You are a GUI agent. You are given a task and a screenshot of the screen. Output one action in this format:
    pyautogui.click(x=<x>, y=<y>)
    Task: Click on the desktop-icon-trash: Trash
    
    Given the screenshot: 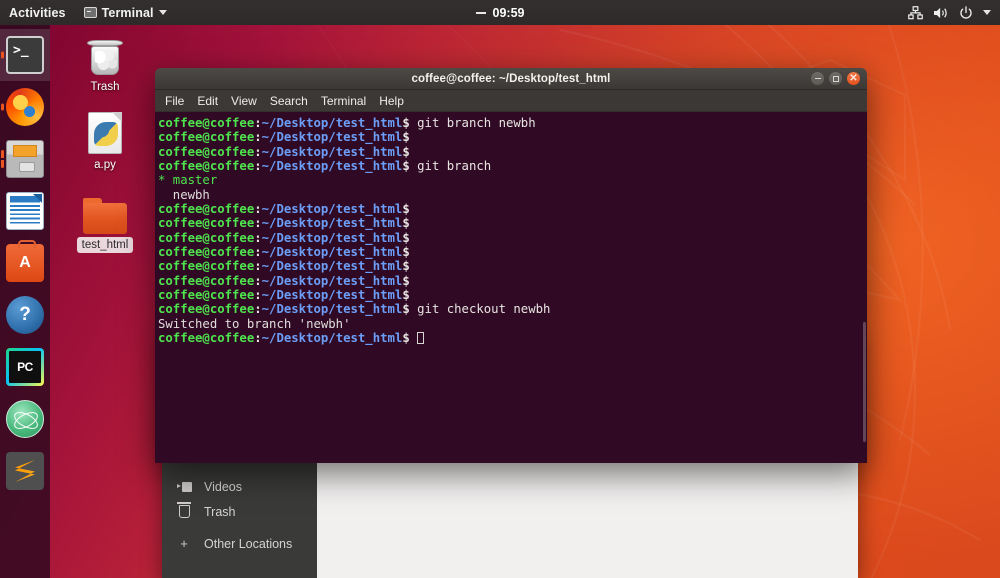 What is the action you would take?
    pyautogui.click(x=105, y=61)
    